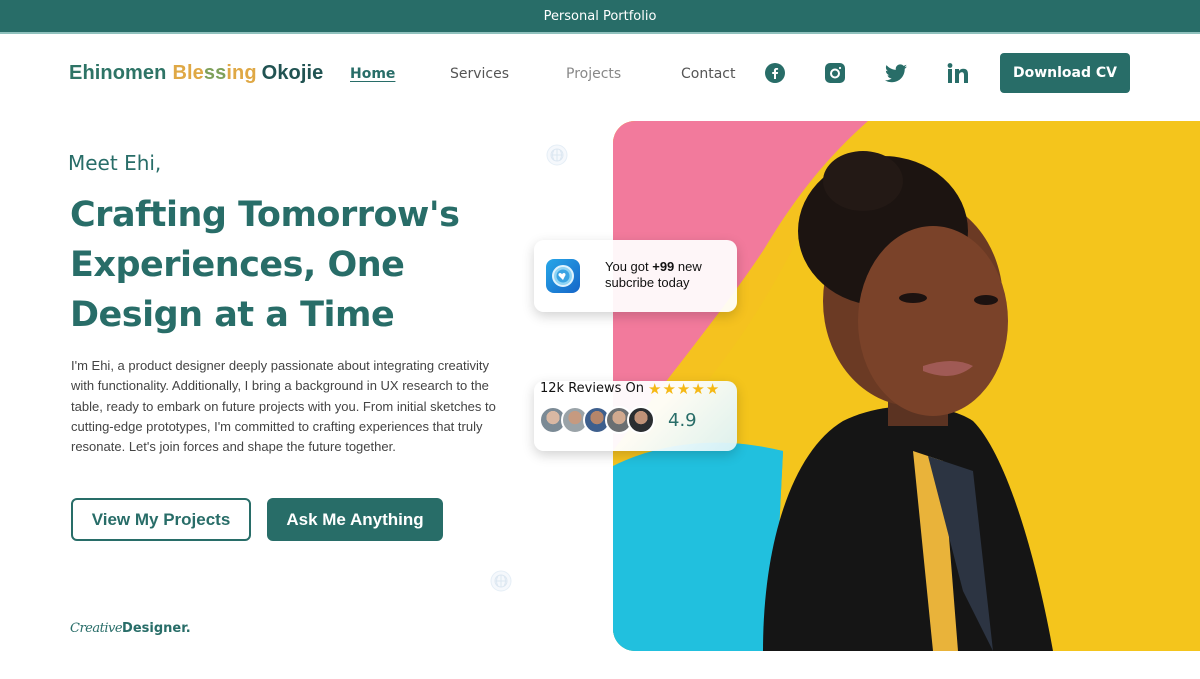 The width and height of the screenshot is (1200, 679). I want to click on creative-designer-signature: CreativeDesigner., so click(130, 627).